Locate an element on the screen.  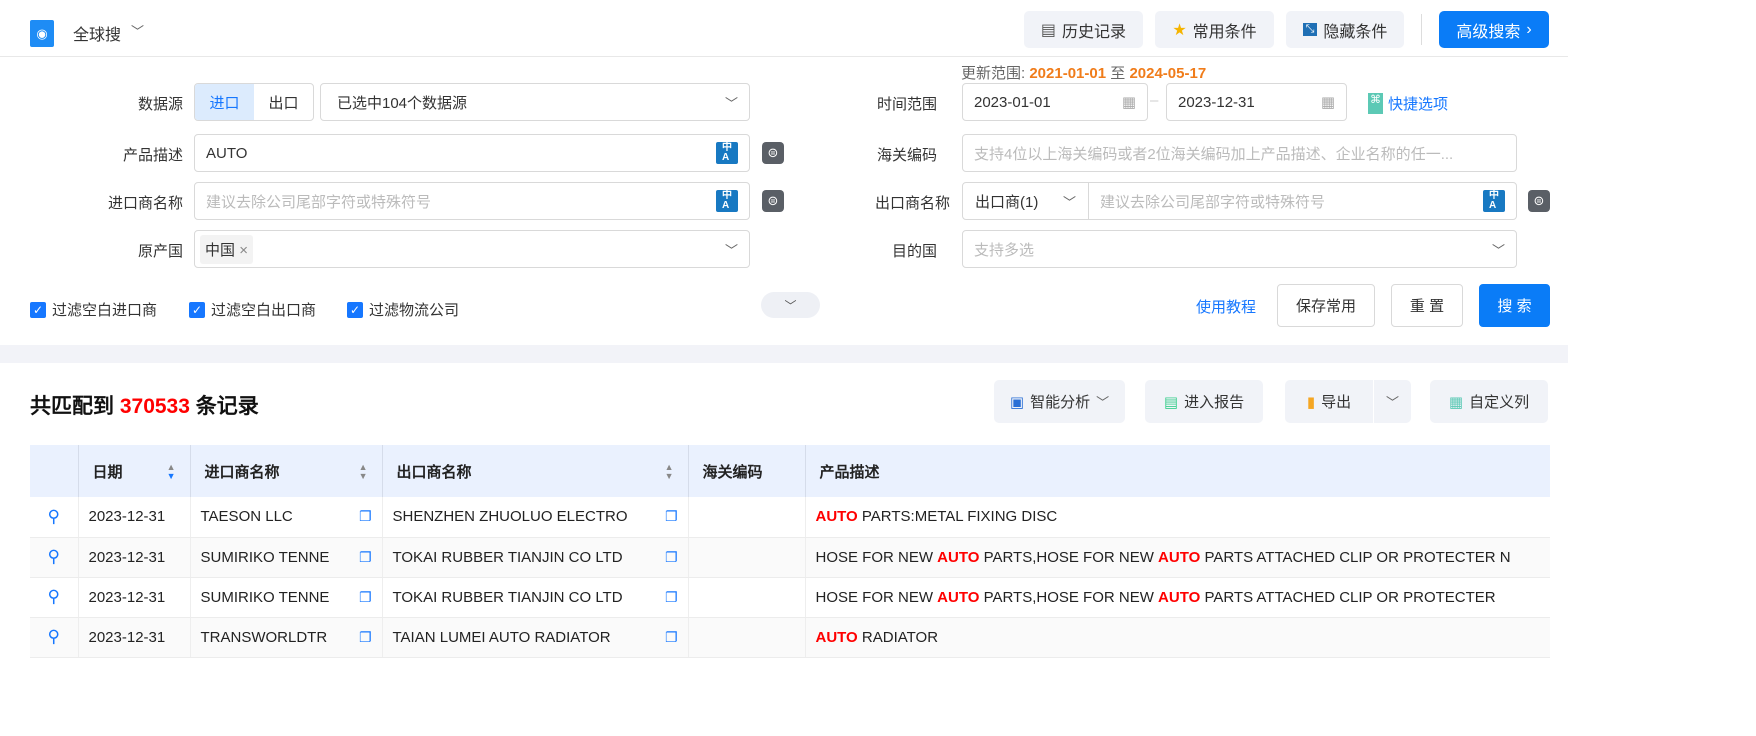
filter-logistics-checkbox: ✓ 过滤物流公司 is located at coordinates (403, 309).